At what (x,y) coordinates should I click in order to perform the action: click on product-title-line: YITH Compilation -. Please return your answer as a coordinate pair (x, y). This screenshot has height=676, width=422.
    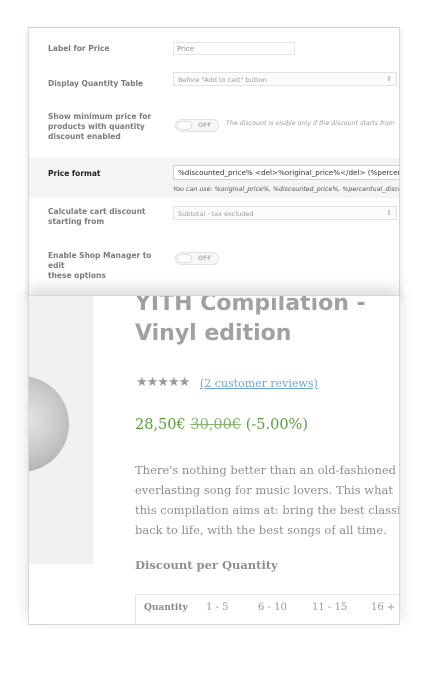
    Looking at the image, I should click on (250, 305).